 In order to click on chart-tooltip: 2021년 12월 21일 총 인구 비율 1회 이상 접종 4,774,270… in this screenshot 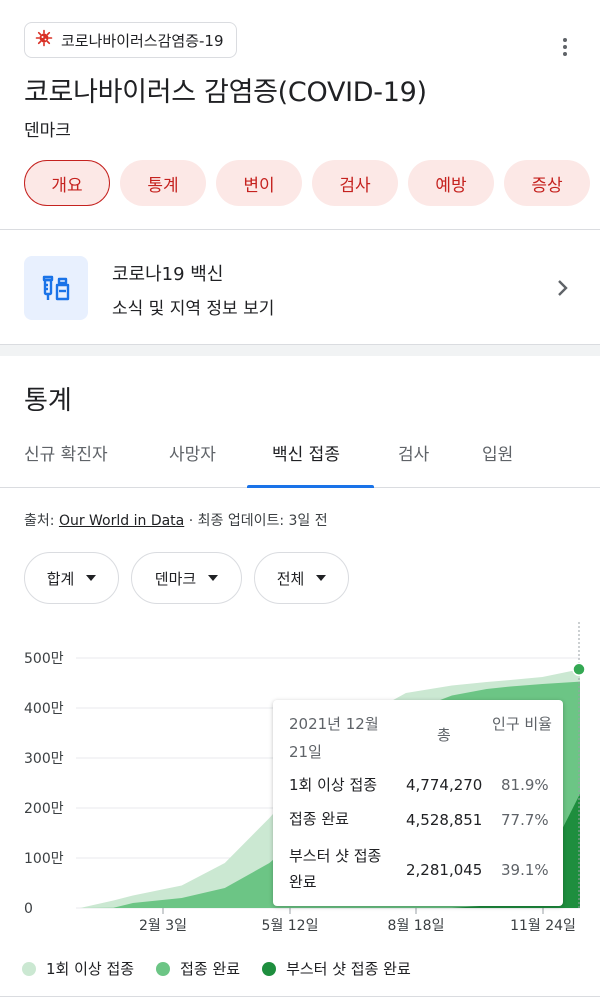, I will do `click(418, 803)`.